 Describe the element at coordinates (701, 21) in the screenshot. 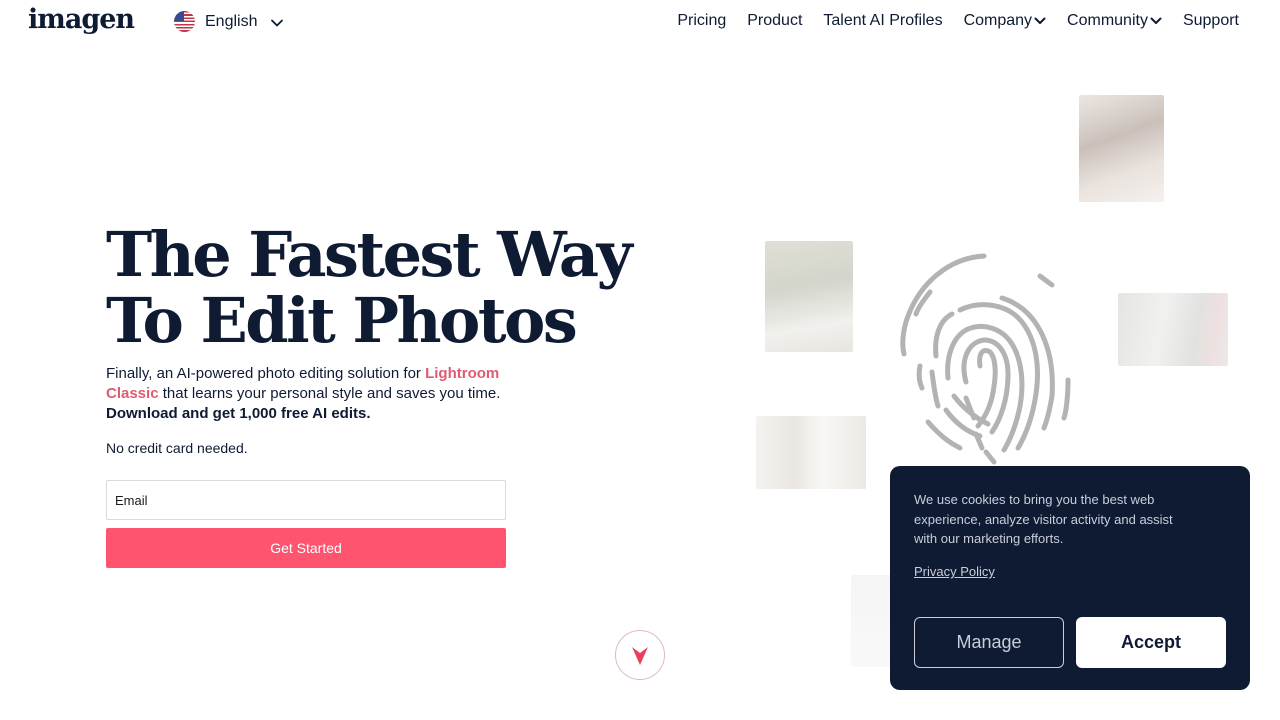

I see `nav-pricing: Pricing` at that location.